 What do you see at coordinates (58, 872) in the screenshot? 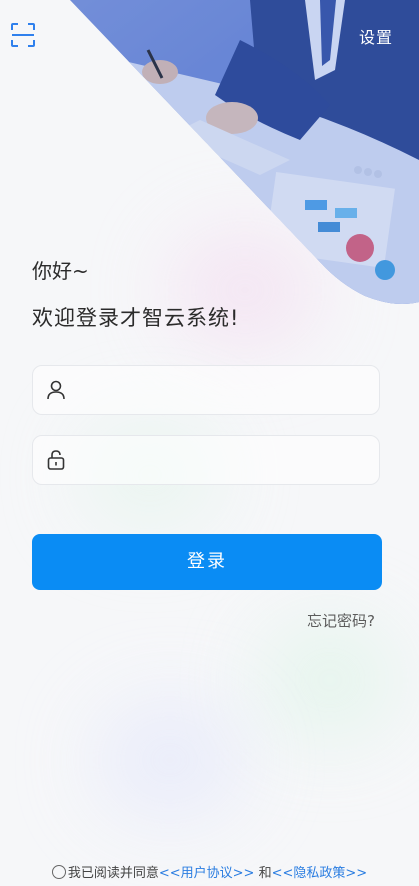
I see `agree-radio` at bounding box center [58, 872].